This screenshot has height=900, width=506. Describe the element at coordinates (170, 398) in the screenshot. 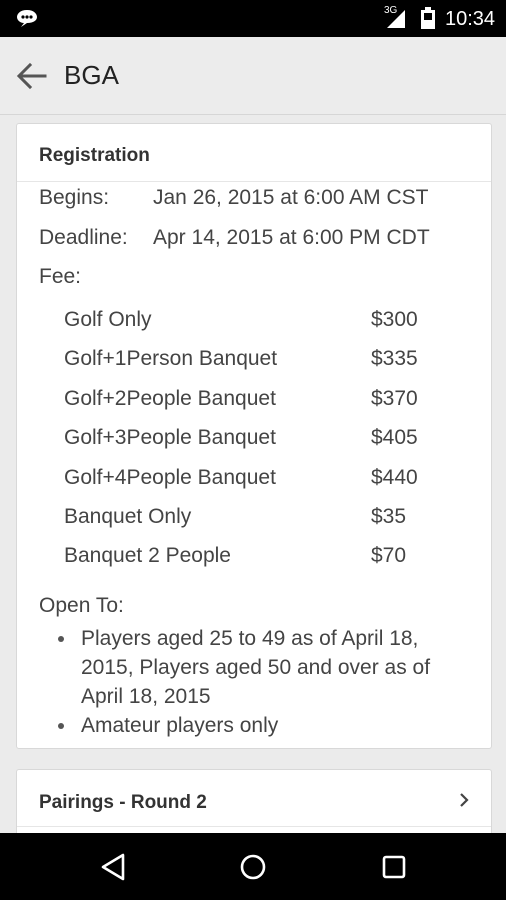

I see `fee-name: Golf+2People Banquet` at that location.